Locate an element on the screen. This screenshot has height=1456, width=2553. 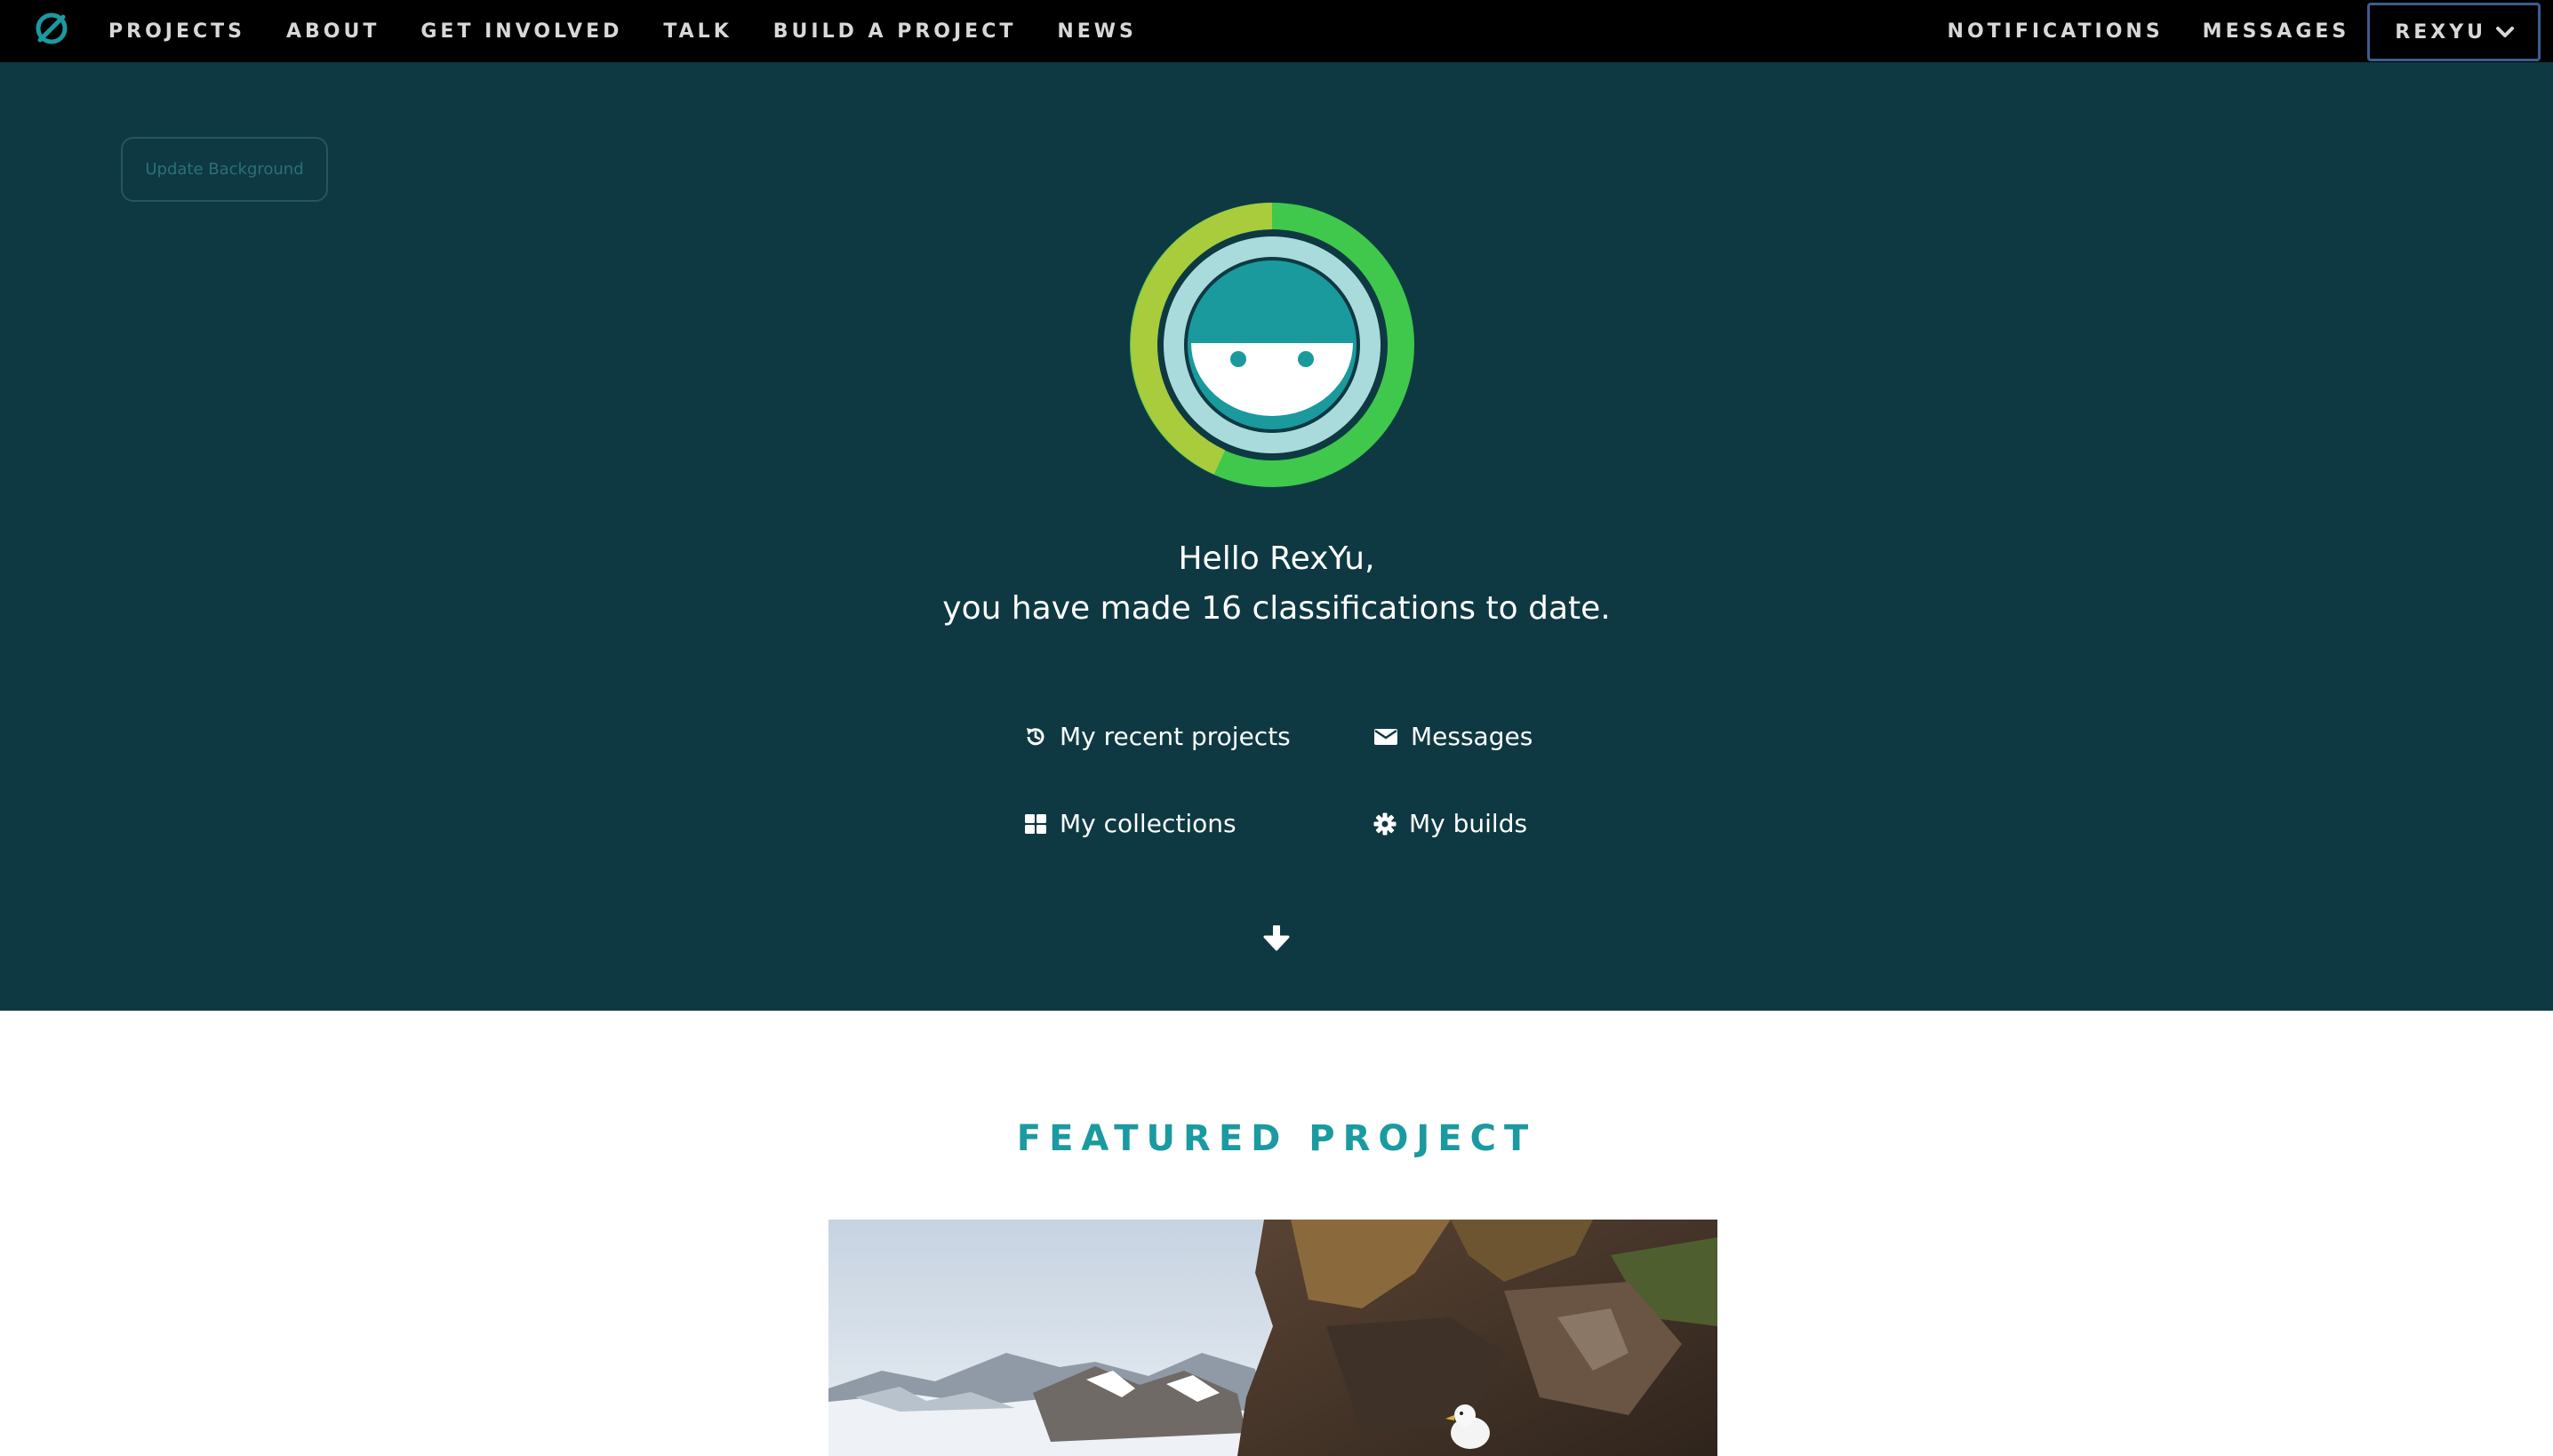
greeting-title: Hello RexYu, is located at coordinates (1276, 558).